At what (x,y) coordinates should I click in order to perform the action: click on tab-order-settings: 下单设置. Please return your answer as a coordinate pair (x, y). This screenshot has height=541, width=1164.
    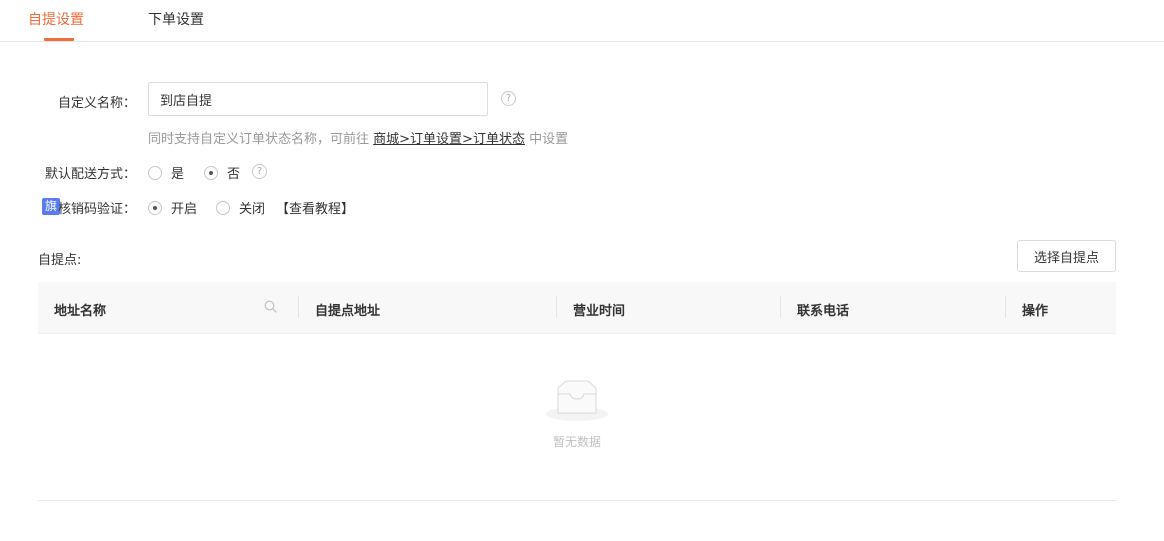
    Looking at the image, I should click on (176, 19).